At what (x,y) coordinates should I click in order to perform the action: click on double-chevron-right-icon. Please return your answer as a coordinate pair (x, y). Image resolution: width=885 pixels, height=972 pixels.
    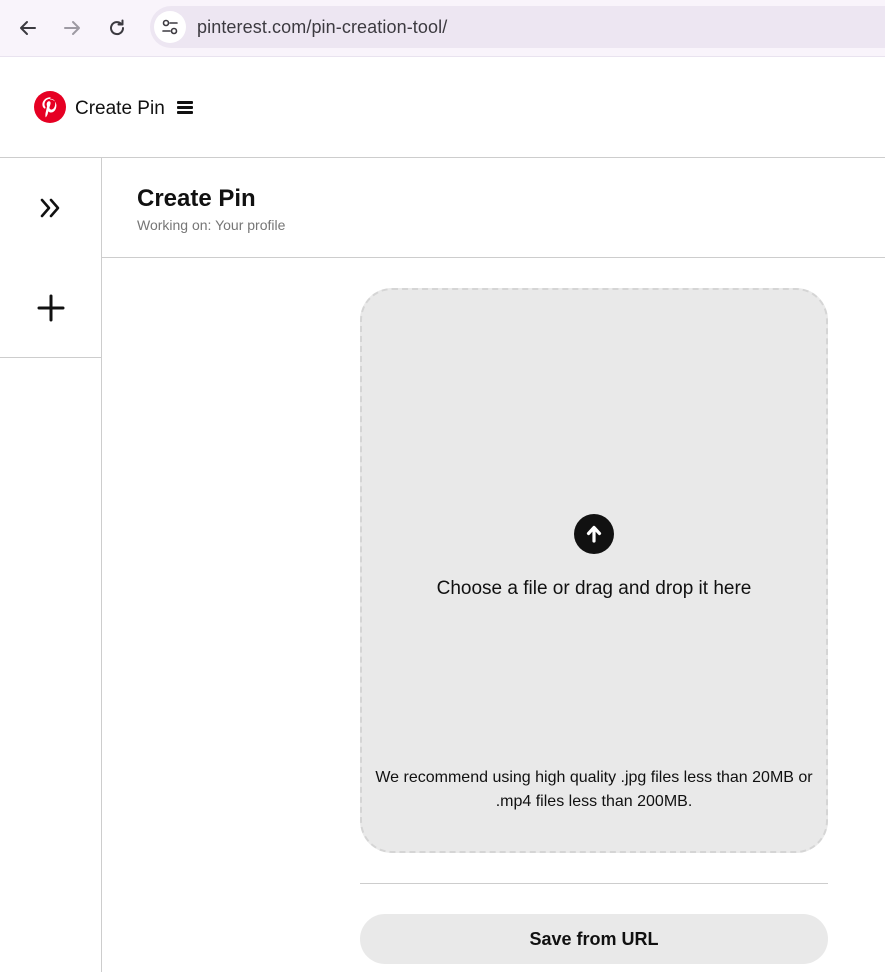
    Looking at the image, I should click on (49, 208).